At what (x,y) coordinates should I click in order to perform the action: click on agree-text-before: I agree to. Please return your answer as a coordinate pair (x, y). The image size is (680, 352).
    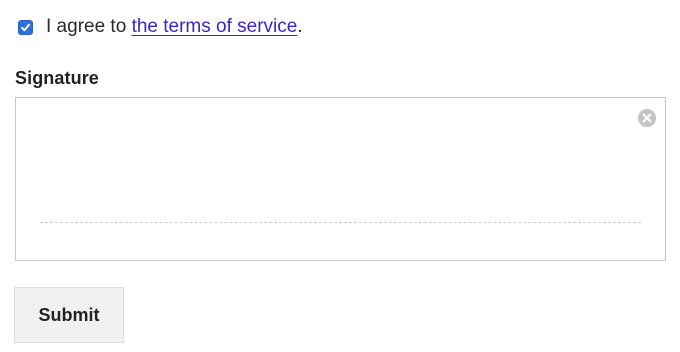
    Looking at the image, I should click on (89, 26).